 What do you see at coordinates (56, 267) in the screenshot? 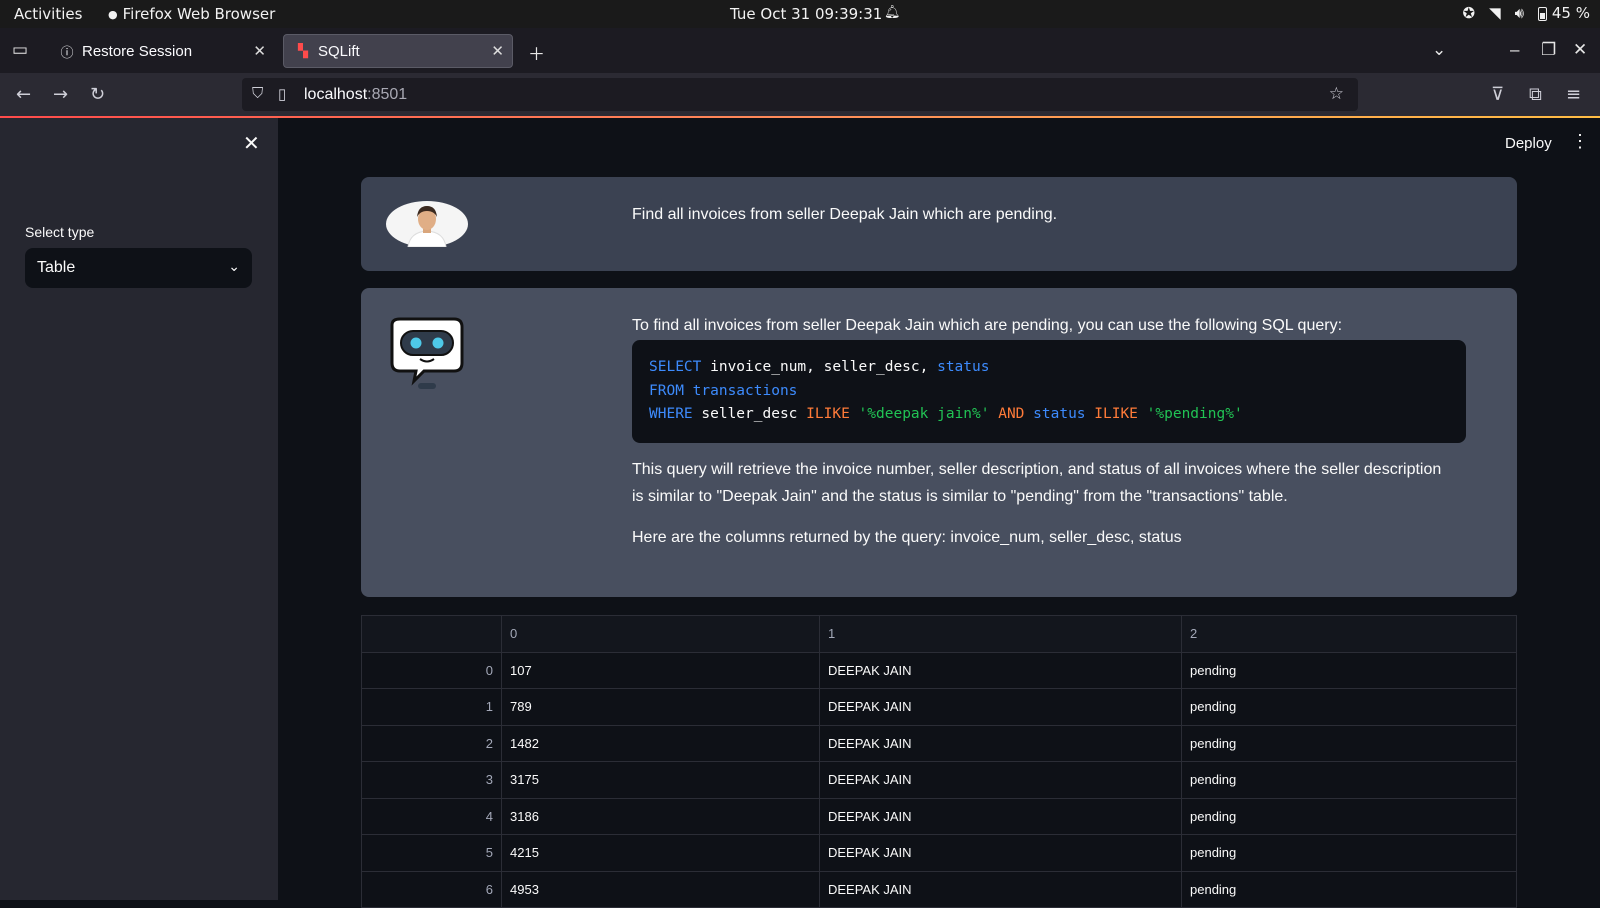
I see `select-type-value: Table` at bounding box center [56, 267].